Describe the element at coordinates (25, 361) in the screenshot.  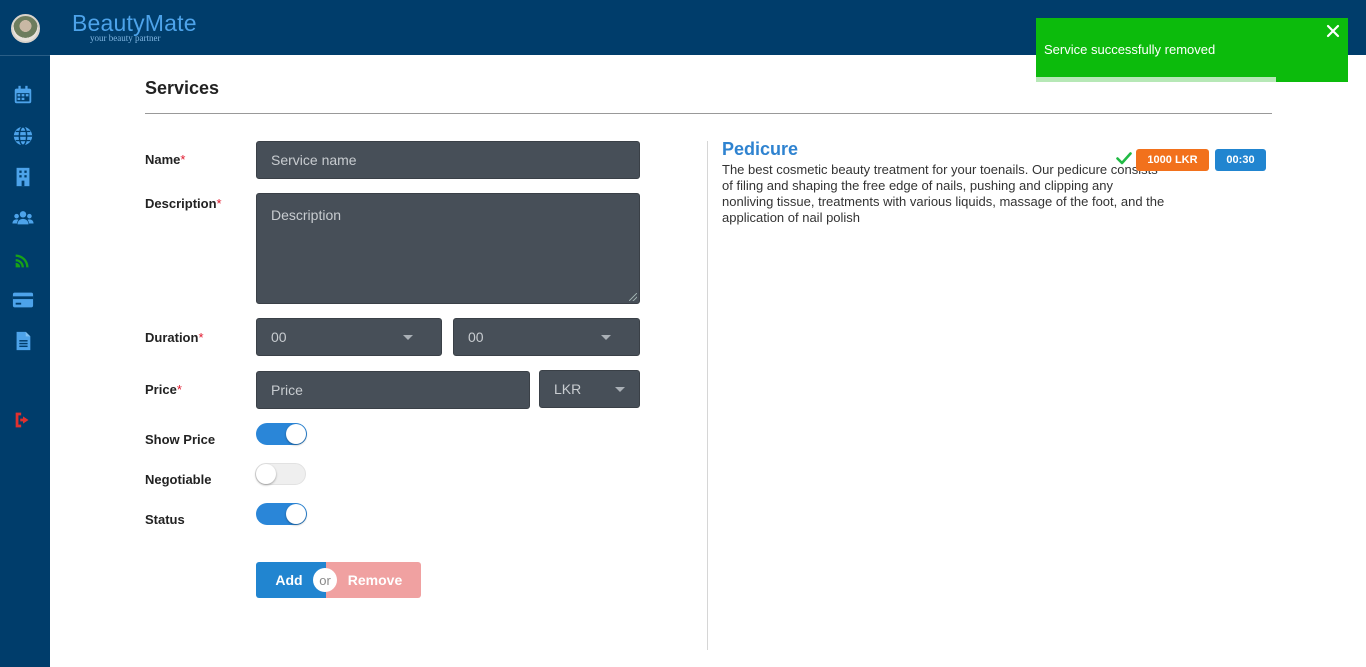
I see `sidebar` at that location.